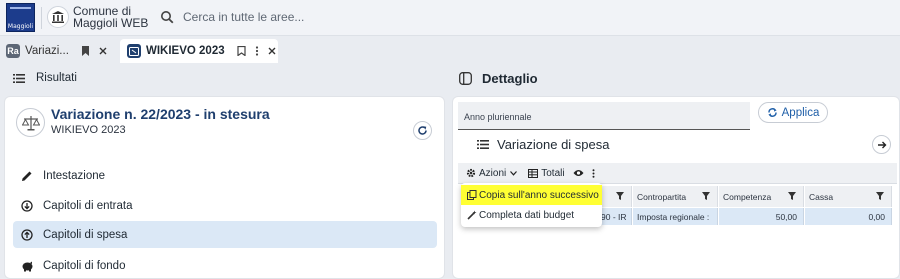 This screenshot has height=279, width=900. I want to click on sync-icon, so click(772, 112).